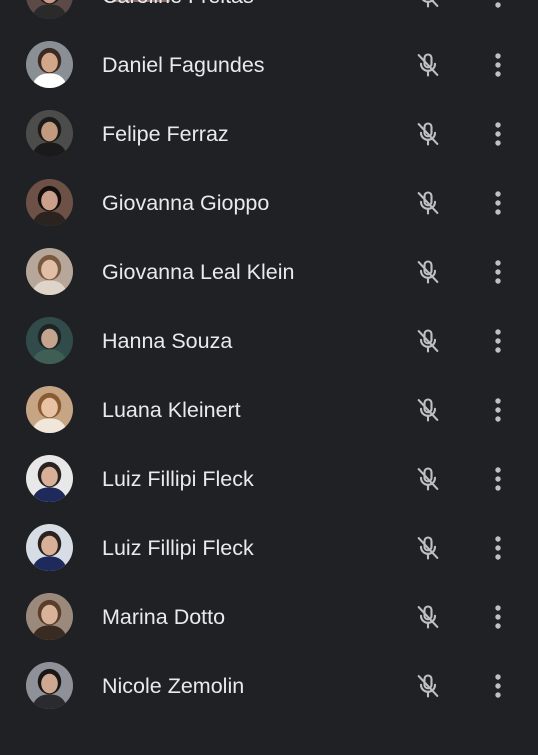 This screenshot has width=538, height=755. I want to click on participant-row: Caroline Freitas, so click(269, 15).